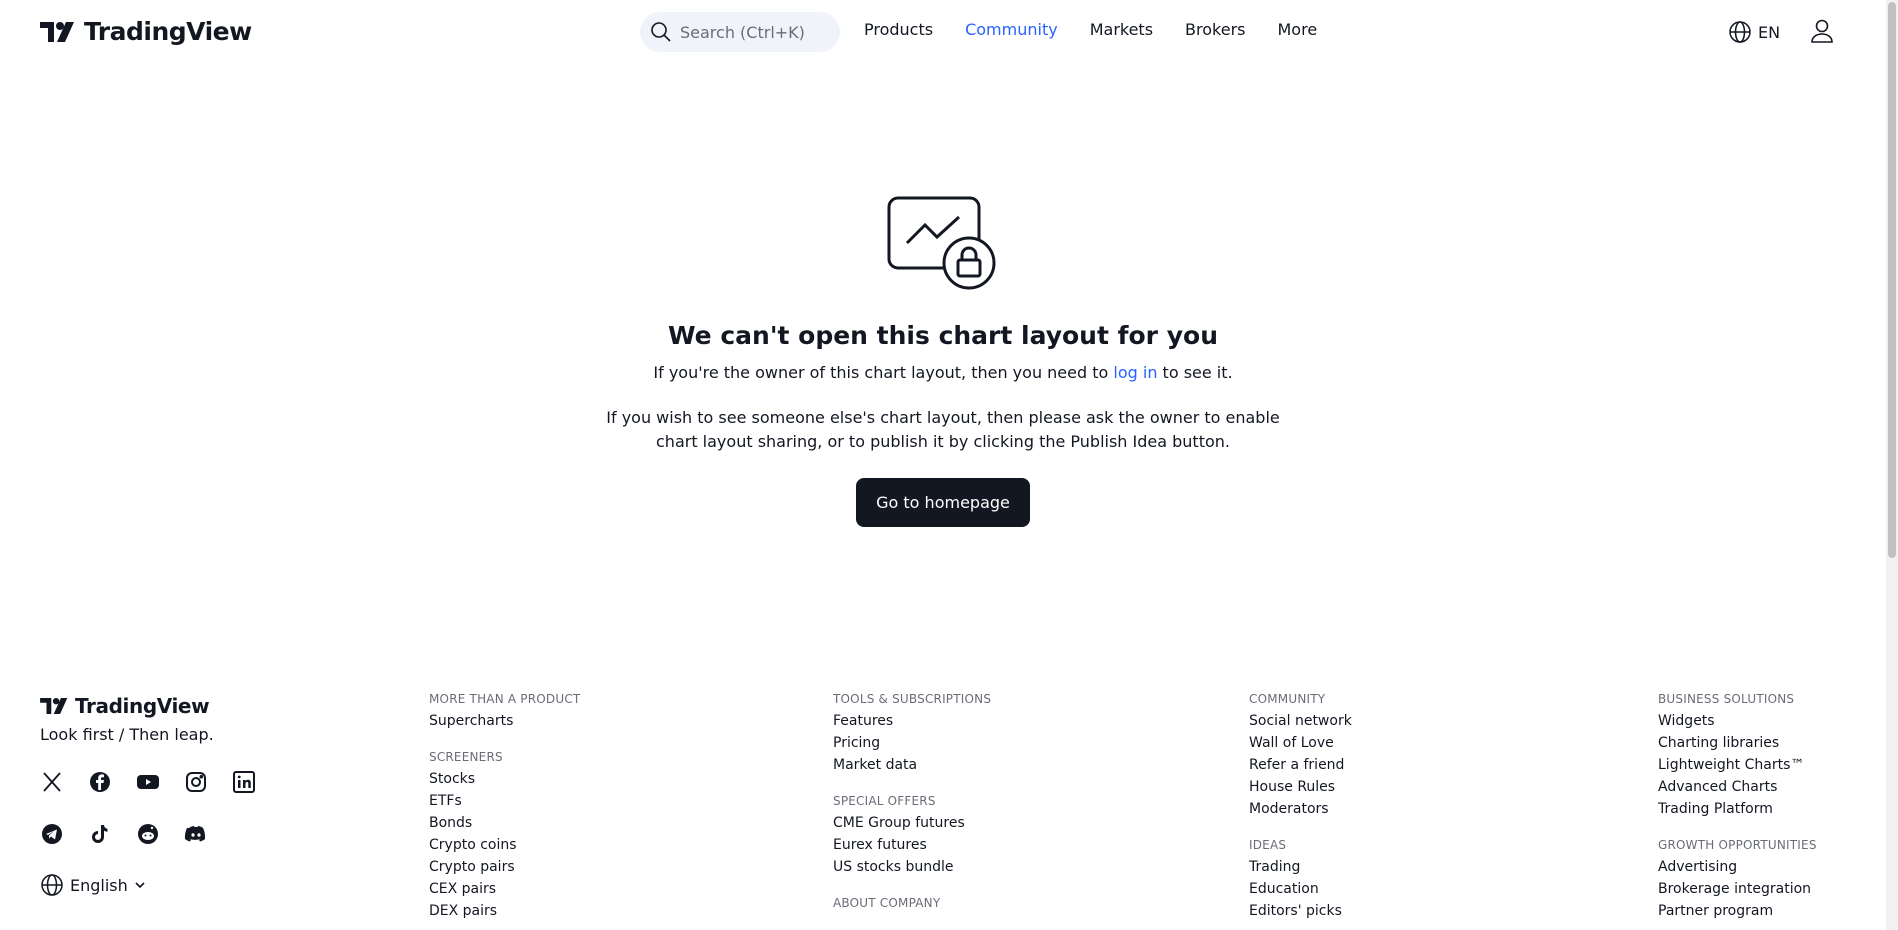 This screenshot has width=1898, height=930. Describe the element at coordinates (1737, 911) in the screenshot. I see `footer-link: Partner program` at that location.